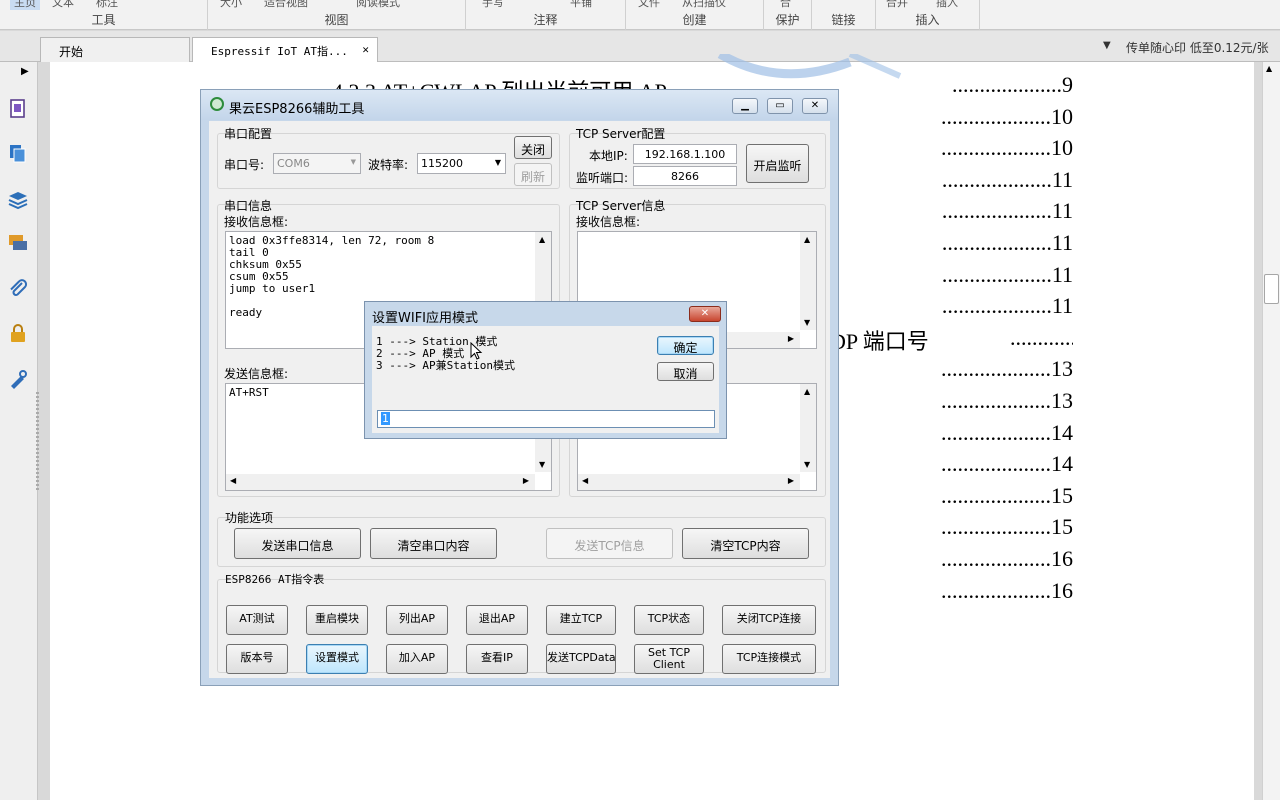 This screenshot has height=800, width=1280. Describe the element at coordinates (785, 5) in the screenshot. I see `ribbon-item-merge: 合` at that location.